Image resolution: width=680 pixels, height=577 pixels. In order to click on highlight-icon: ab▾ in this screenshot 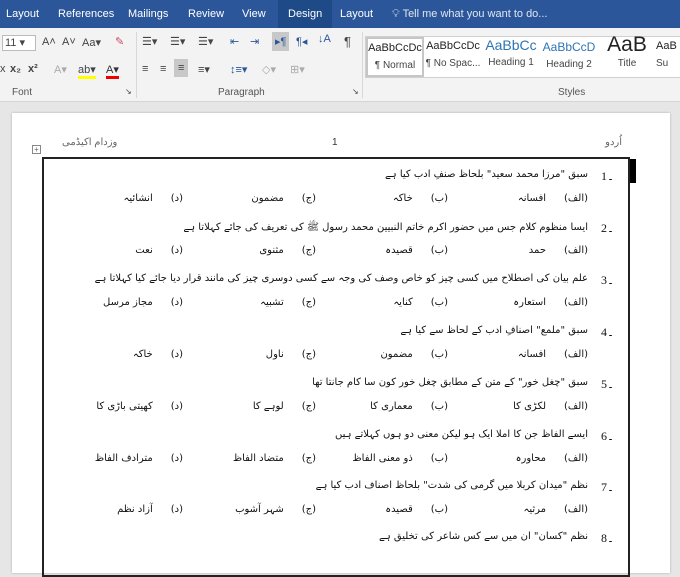, I will do `click(87, 71)`.